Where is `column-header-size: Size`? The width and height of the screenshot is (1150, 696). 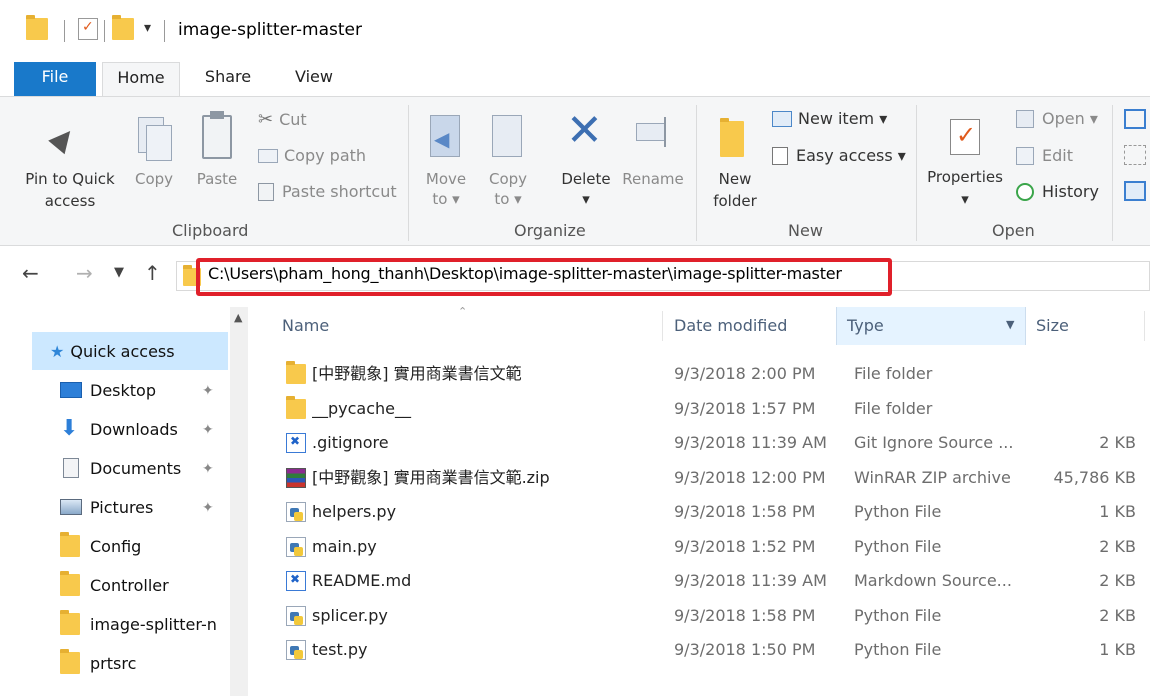 column-header-size: Size is located at coordinates (1086, 326).